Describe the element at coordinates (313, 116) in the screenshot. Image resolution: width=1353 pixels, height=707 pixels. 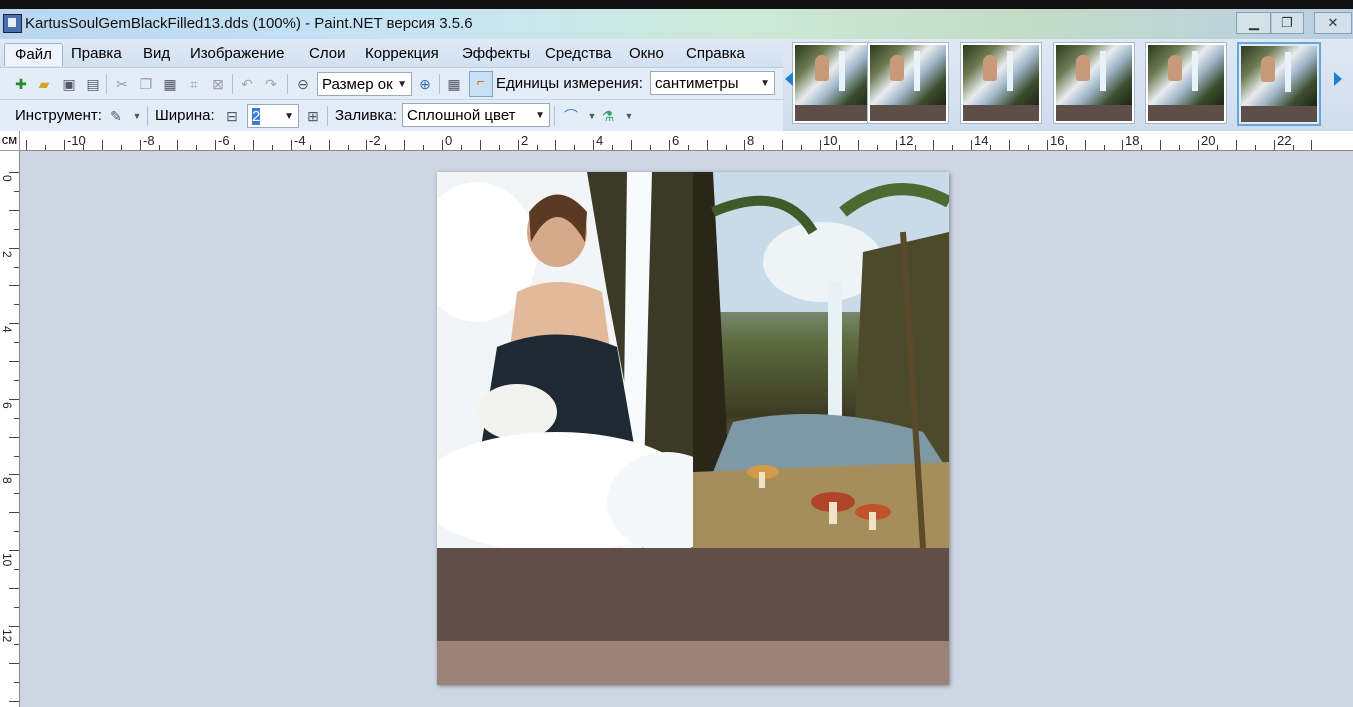
I see `width-increase-icon: ⊞` at that location.